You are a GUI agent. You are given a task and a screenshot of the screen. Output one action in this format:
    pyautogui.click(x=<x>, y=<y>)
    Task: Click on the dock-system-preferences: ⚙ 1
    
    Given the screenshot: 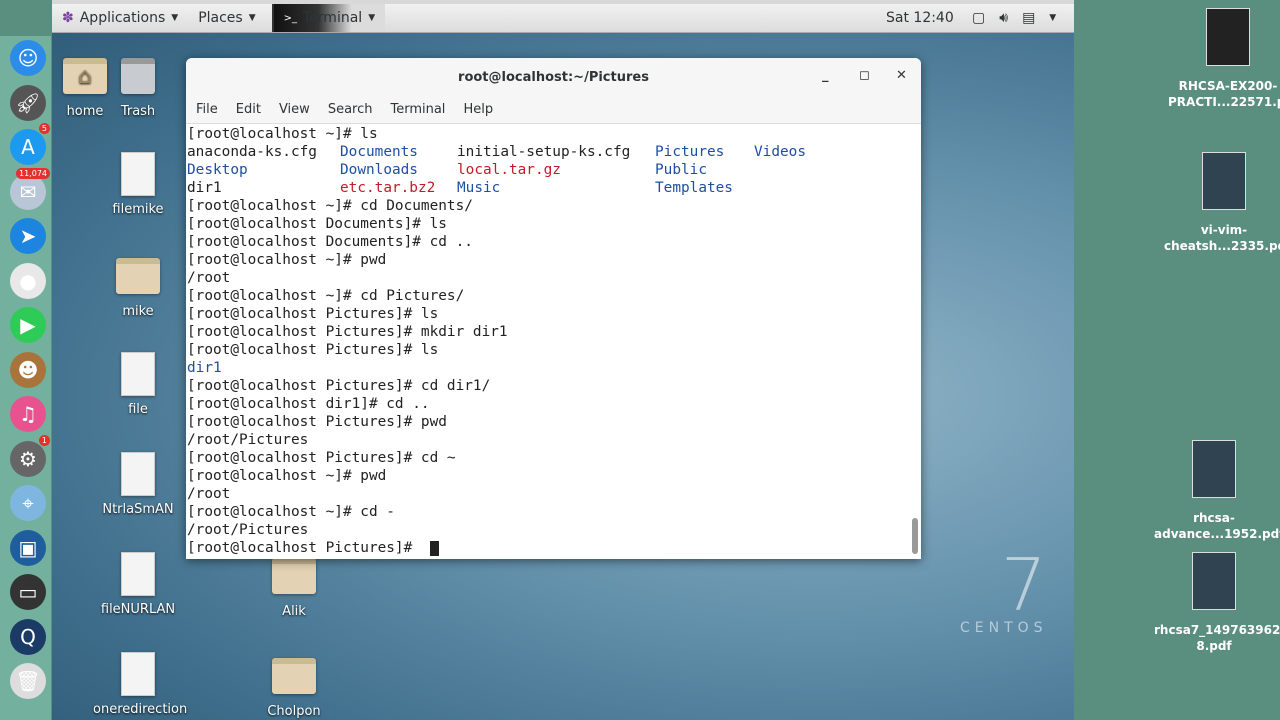 What is the action you would take?
    pyautogui.click(x=30, y=455)
    